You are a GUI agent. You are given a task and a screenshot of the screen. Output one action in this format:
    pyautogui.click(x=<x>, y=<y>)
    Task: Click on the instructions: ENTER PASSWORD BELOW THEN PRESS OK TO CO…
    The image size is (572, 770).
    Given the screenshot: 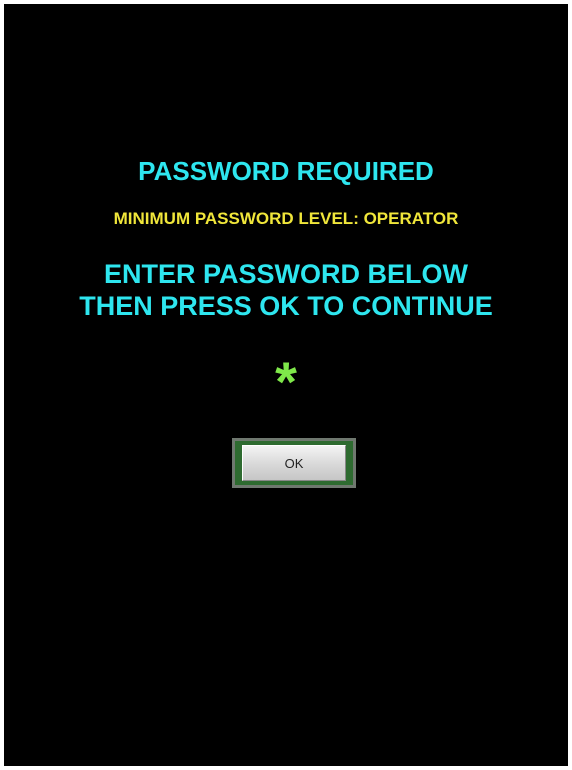 What is the action you would take?
    pyautogui.click(x=286, y=290)
    